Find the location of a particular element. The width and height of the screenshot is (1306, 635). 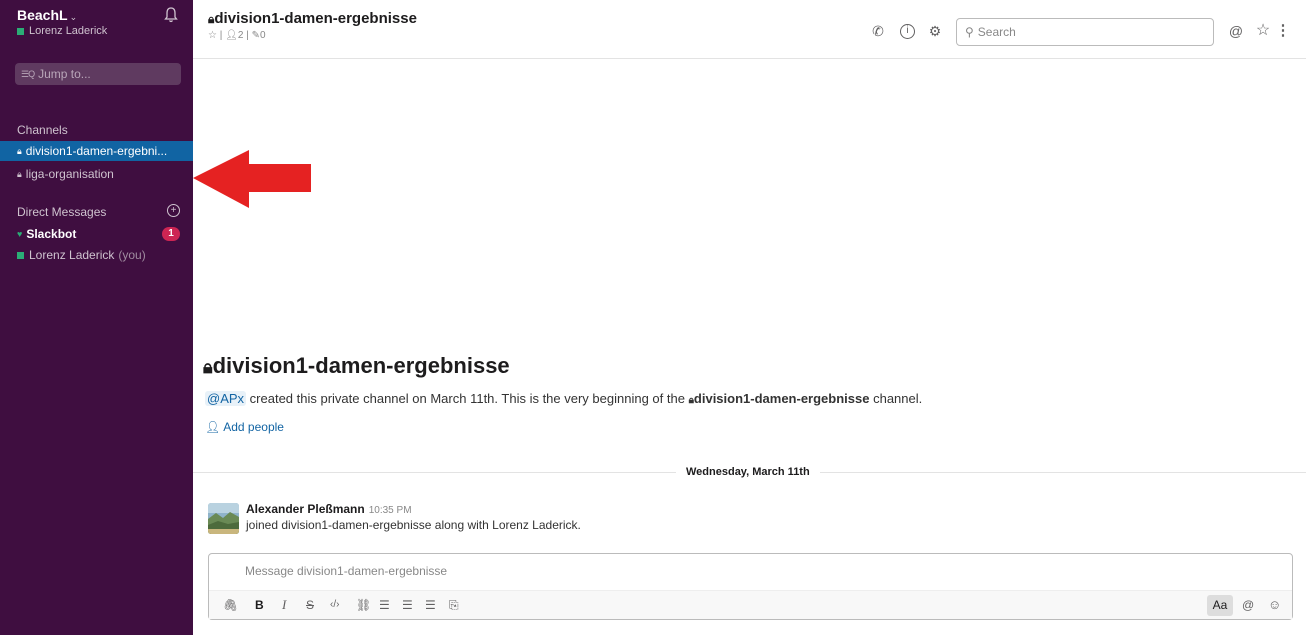

channel-reference: division1-damen-ergebnisse is located at coordinates (782, 398).